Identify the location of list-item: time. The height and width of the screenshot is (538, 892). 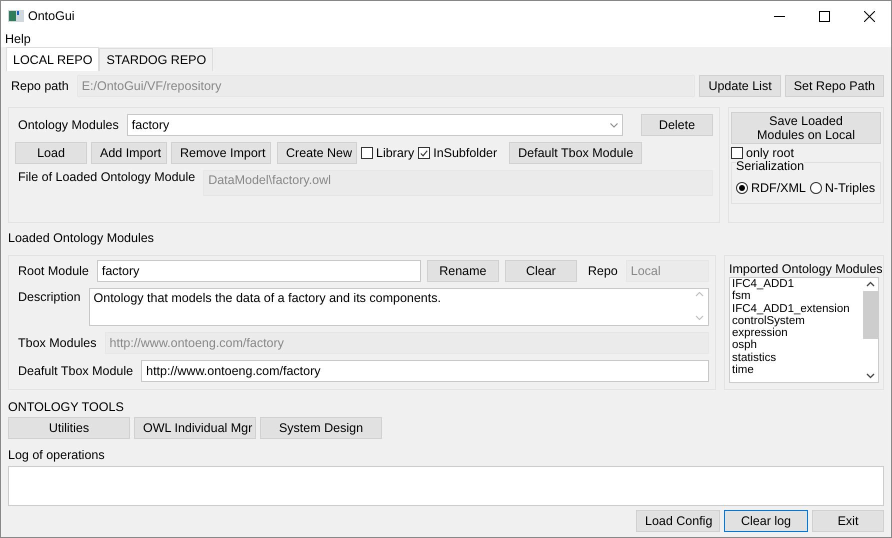
(797, 370).